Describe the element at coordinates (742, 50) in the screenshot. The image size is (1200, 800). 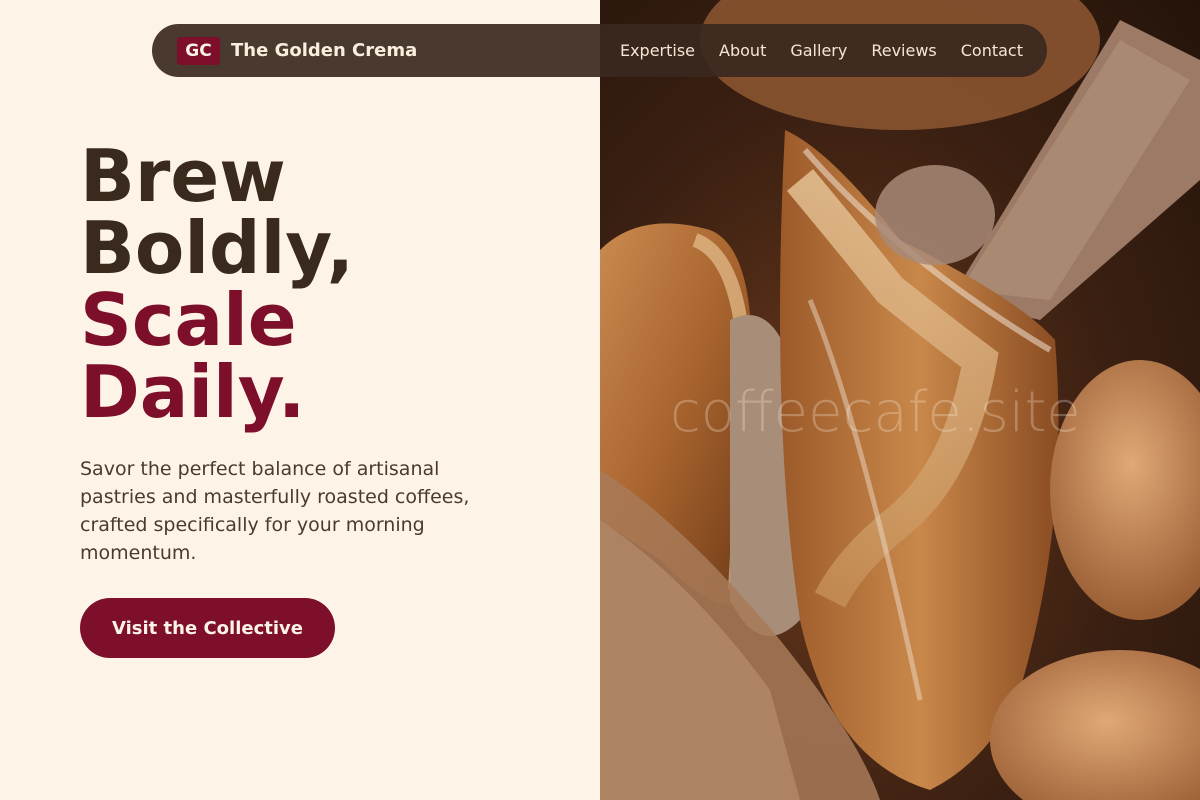
I see `nav-link-about: About` at that location.